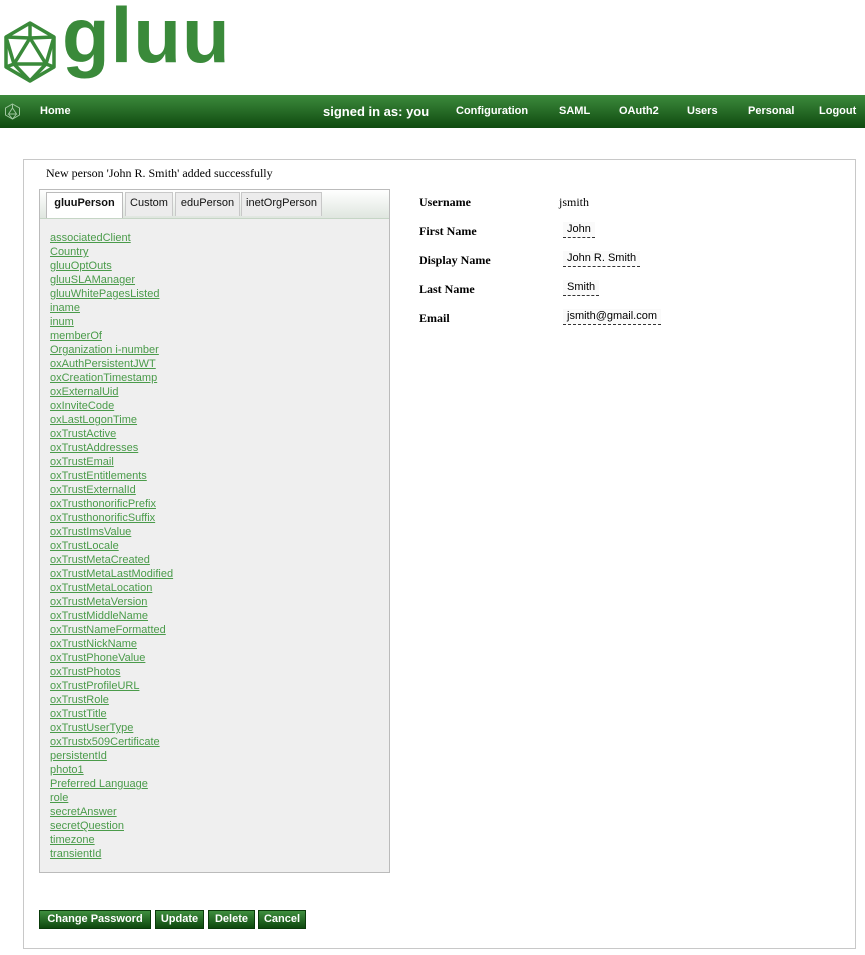 Image resolution: width=865 pixels, height=955 pixels. I want to click on nav-home: Home, so click(55, 111).